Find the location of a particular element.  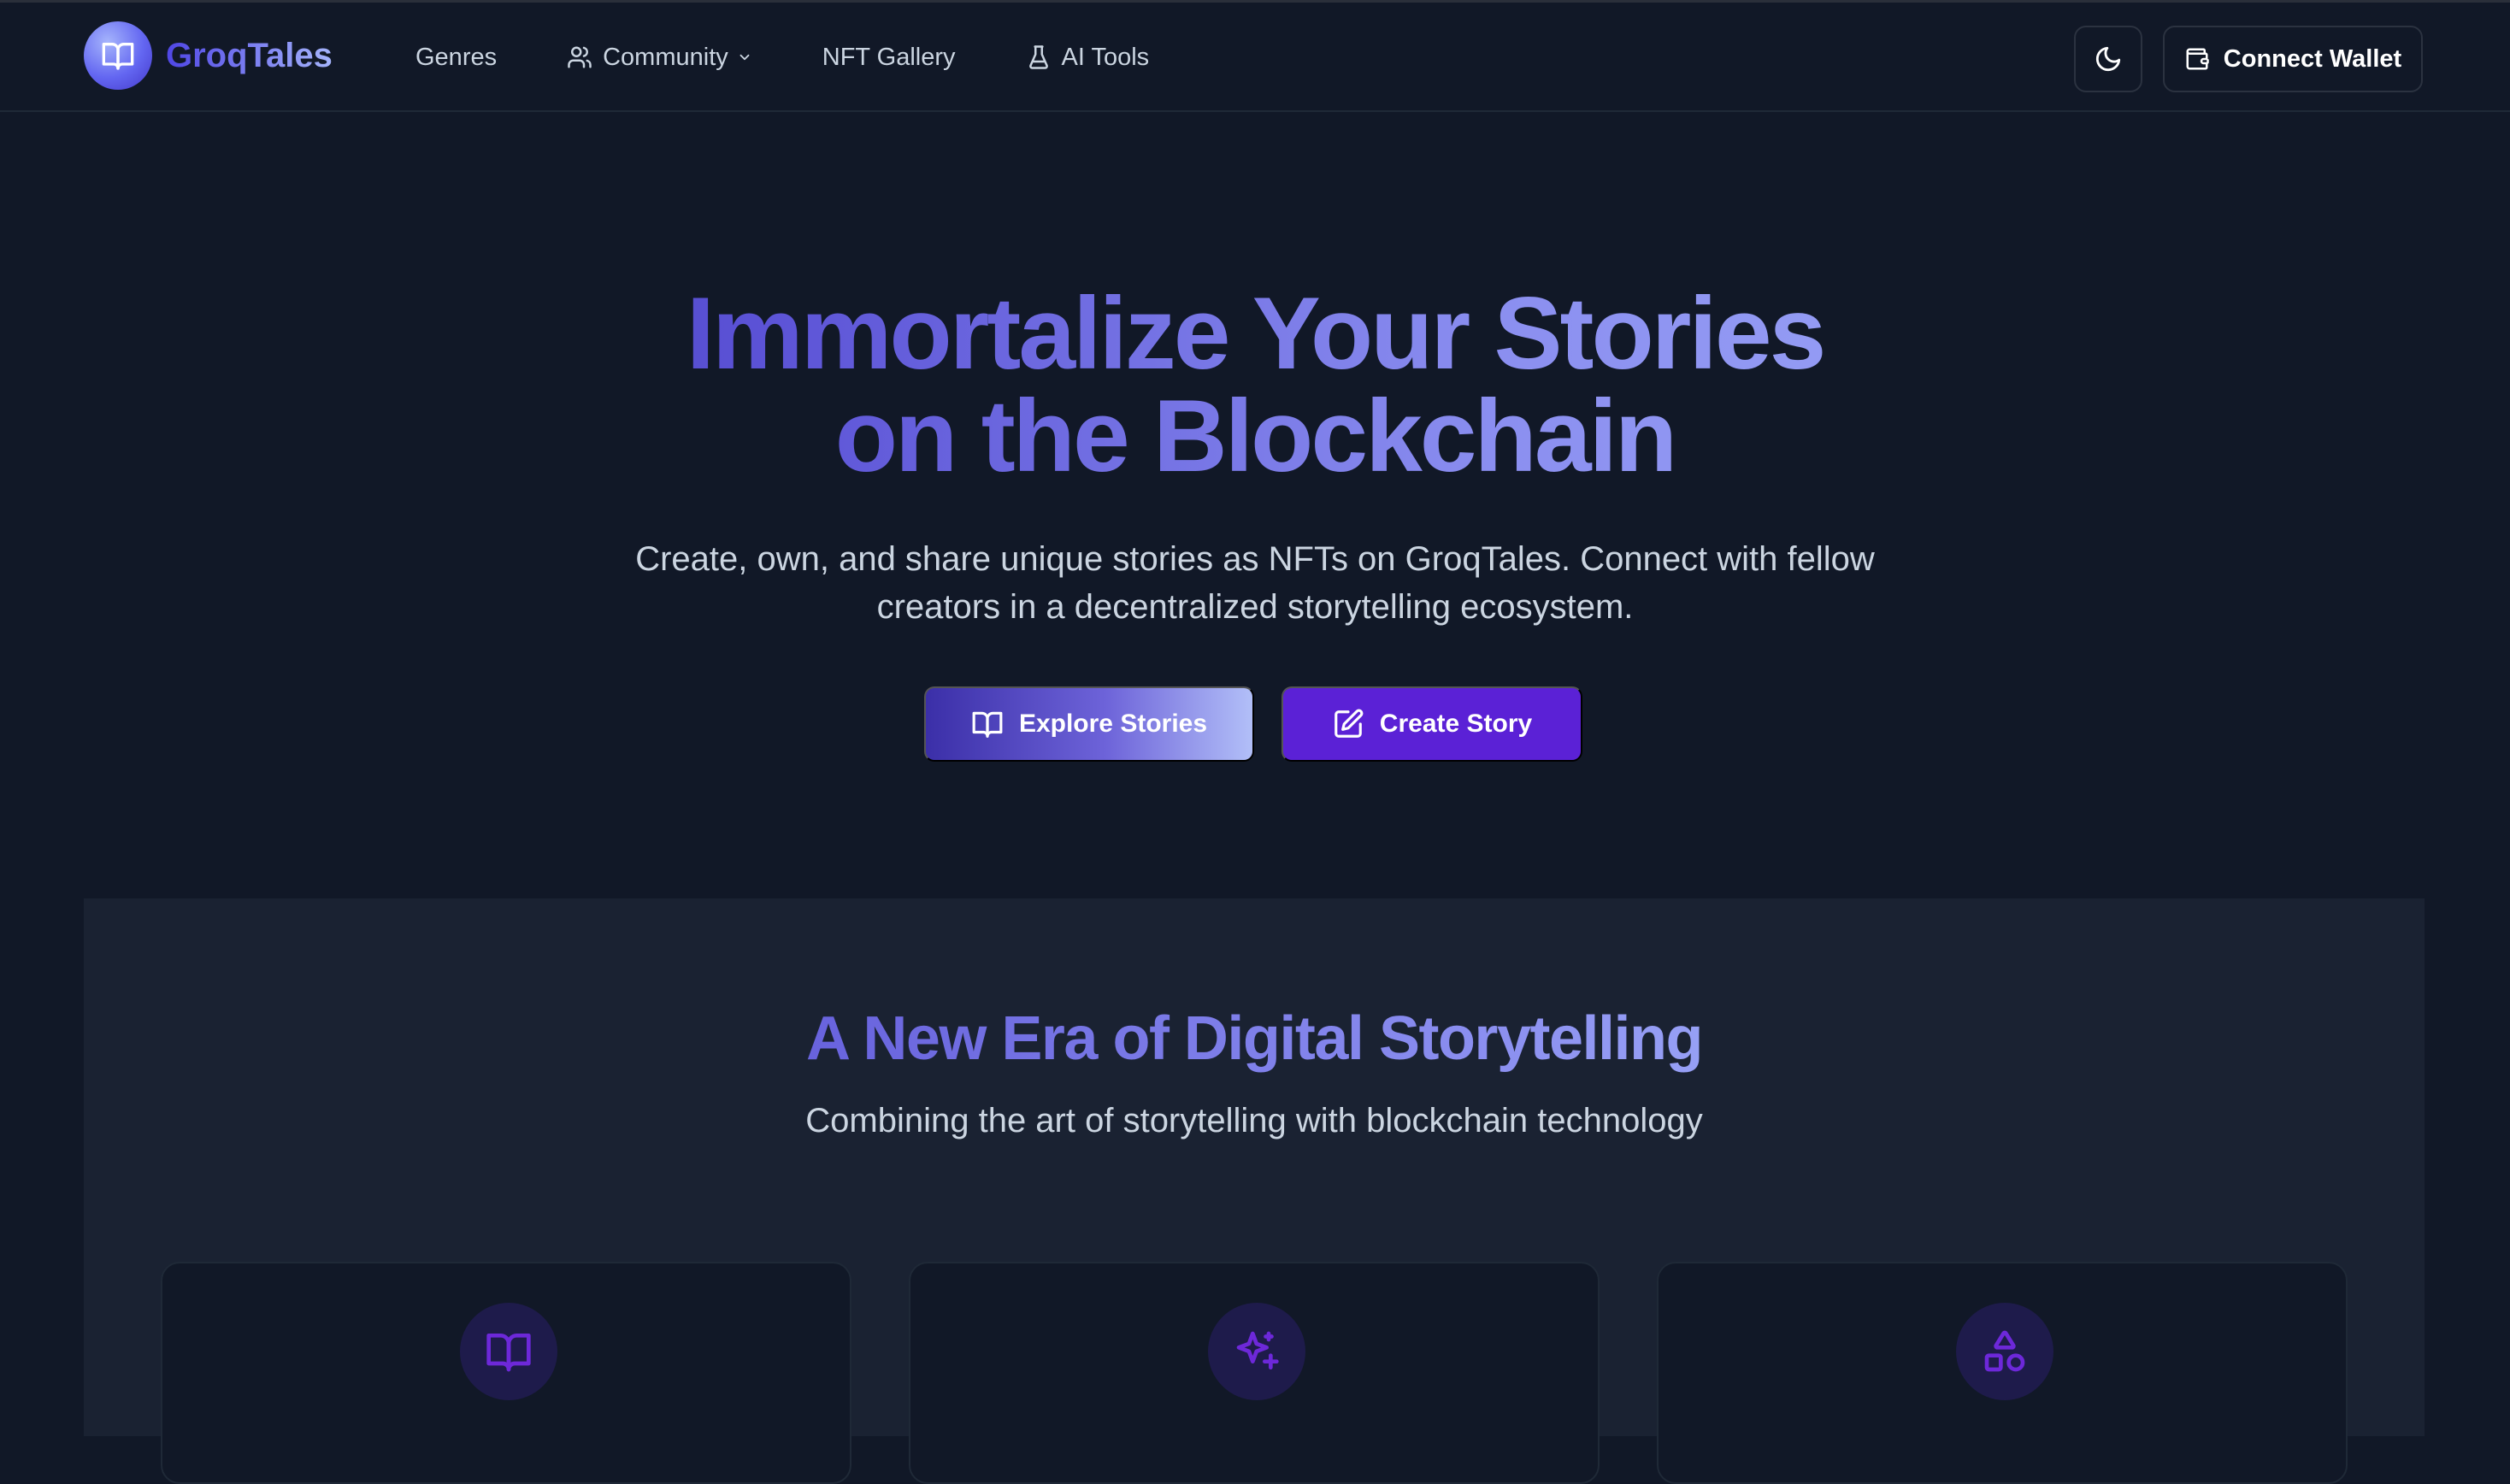

connect-wallet-button: Connect Wallet is located at coordinates (2293, 59).